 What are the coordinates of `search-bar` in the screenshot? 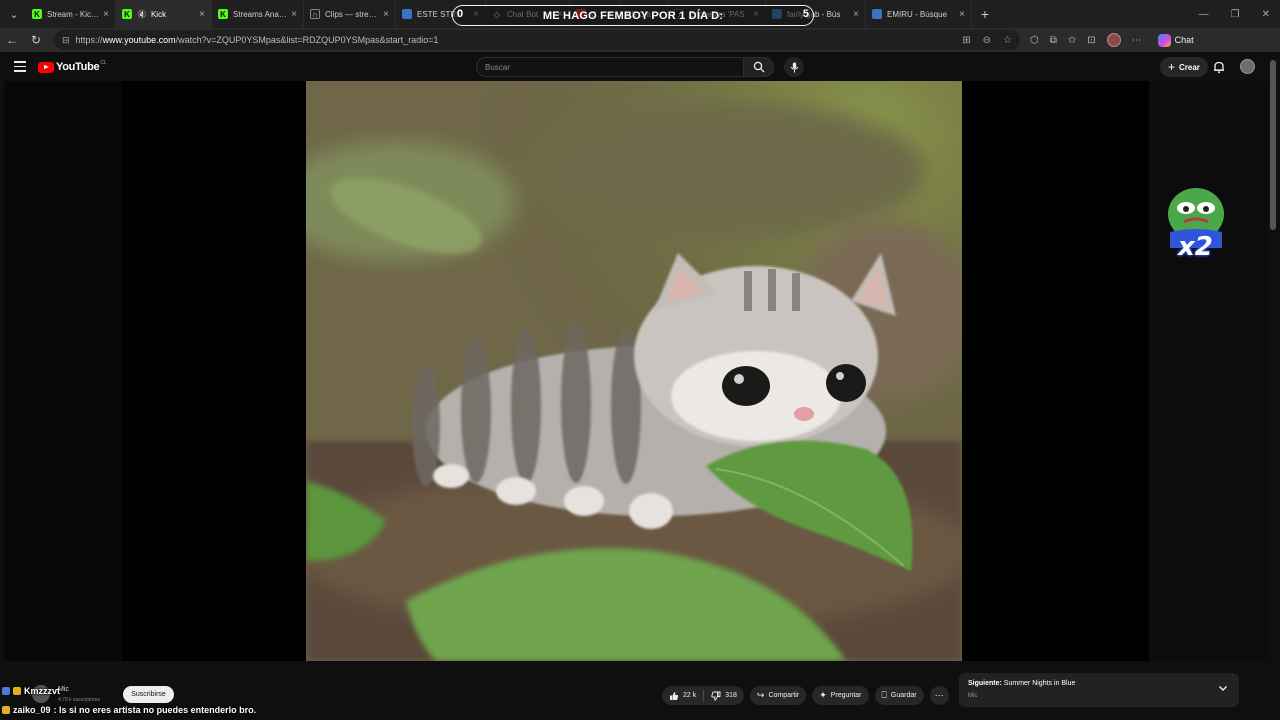 It's located at (625, 67).